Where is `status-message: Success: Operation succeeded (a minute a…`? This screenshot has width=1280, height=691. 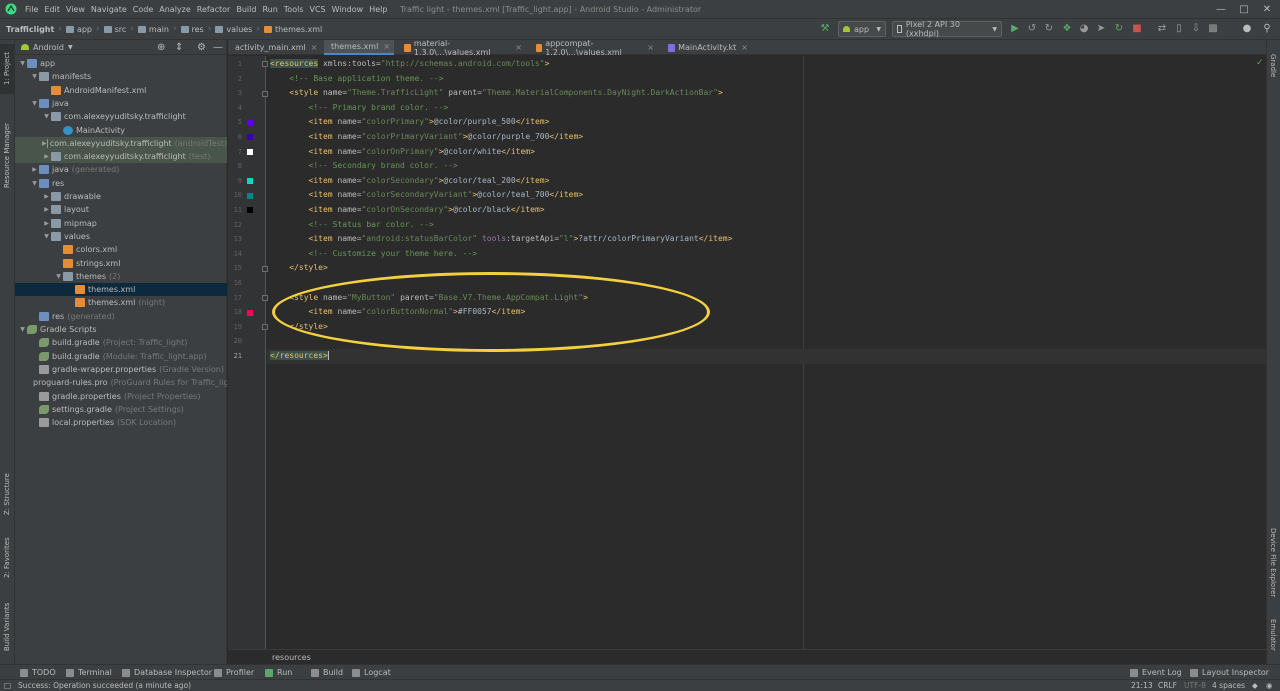 status-message: Success: Operation succeeded (a minute a… is located at coordinates (104, 685).